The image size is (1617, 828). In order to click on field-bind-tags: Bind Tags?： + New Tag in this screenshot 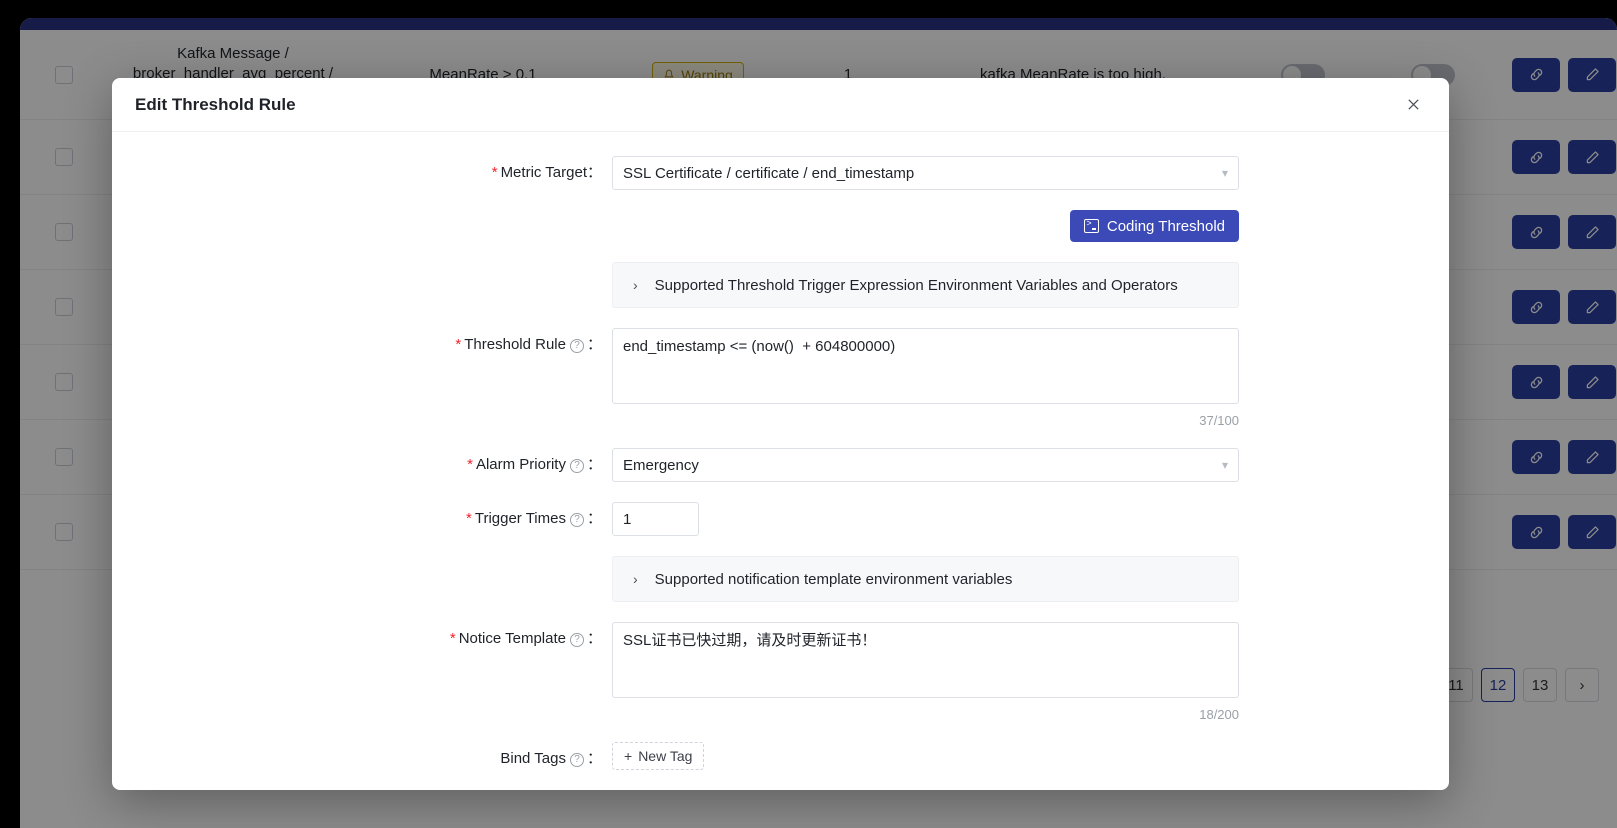, I will do `click(780, 759)`.